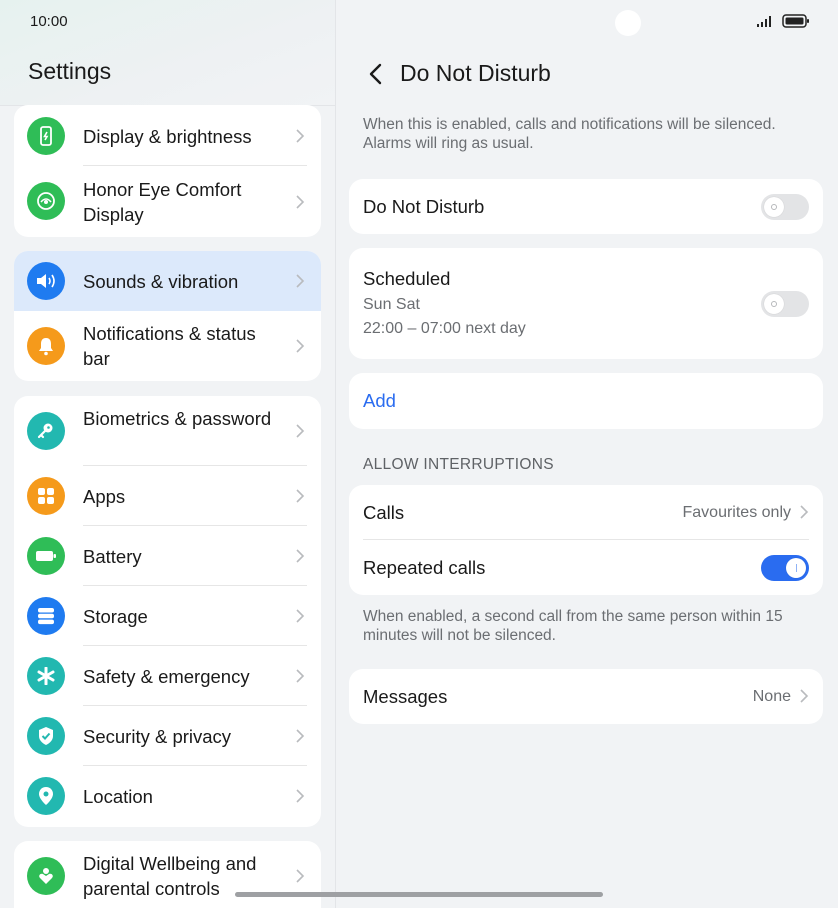 The image size is (838, 908). What do you see at coordinates (118, 796) in the screenshot?
I see `sidebar-item-label: Location` at bounding box center [118, 796].